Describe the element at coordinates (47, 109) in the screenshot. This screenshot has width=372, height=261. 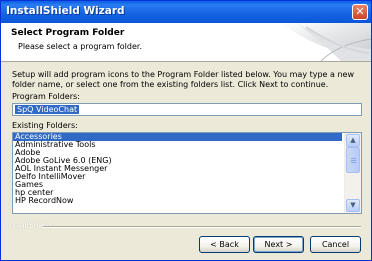
I see `program-folder-value: SpQ VideoChat` at that location.